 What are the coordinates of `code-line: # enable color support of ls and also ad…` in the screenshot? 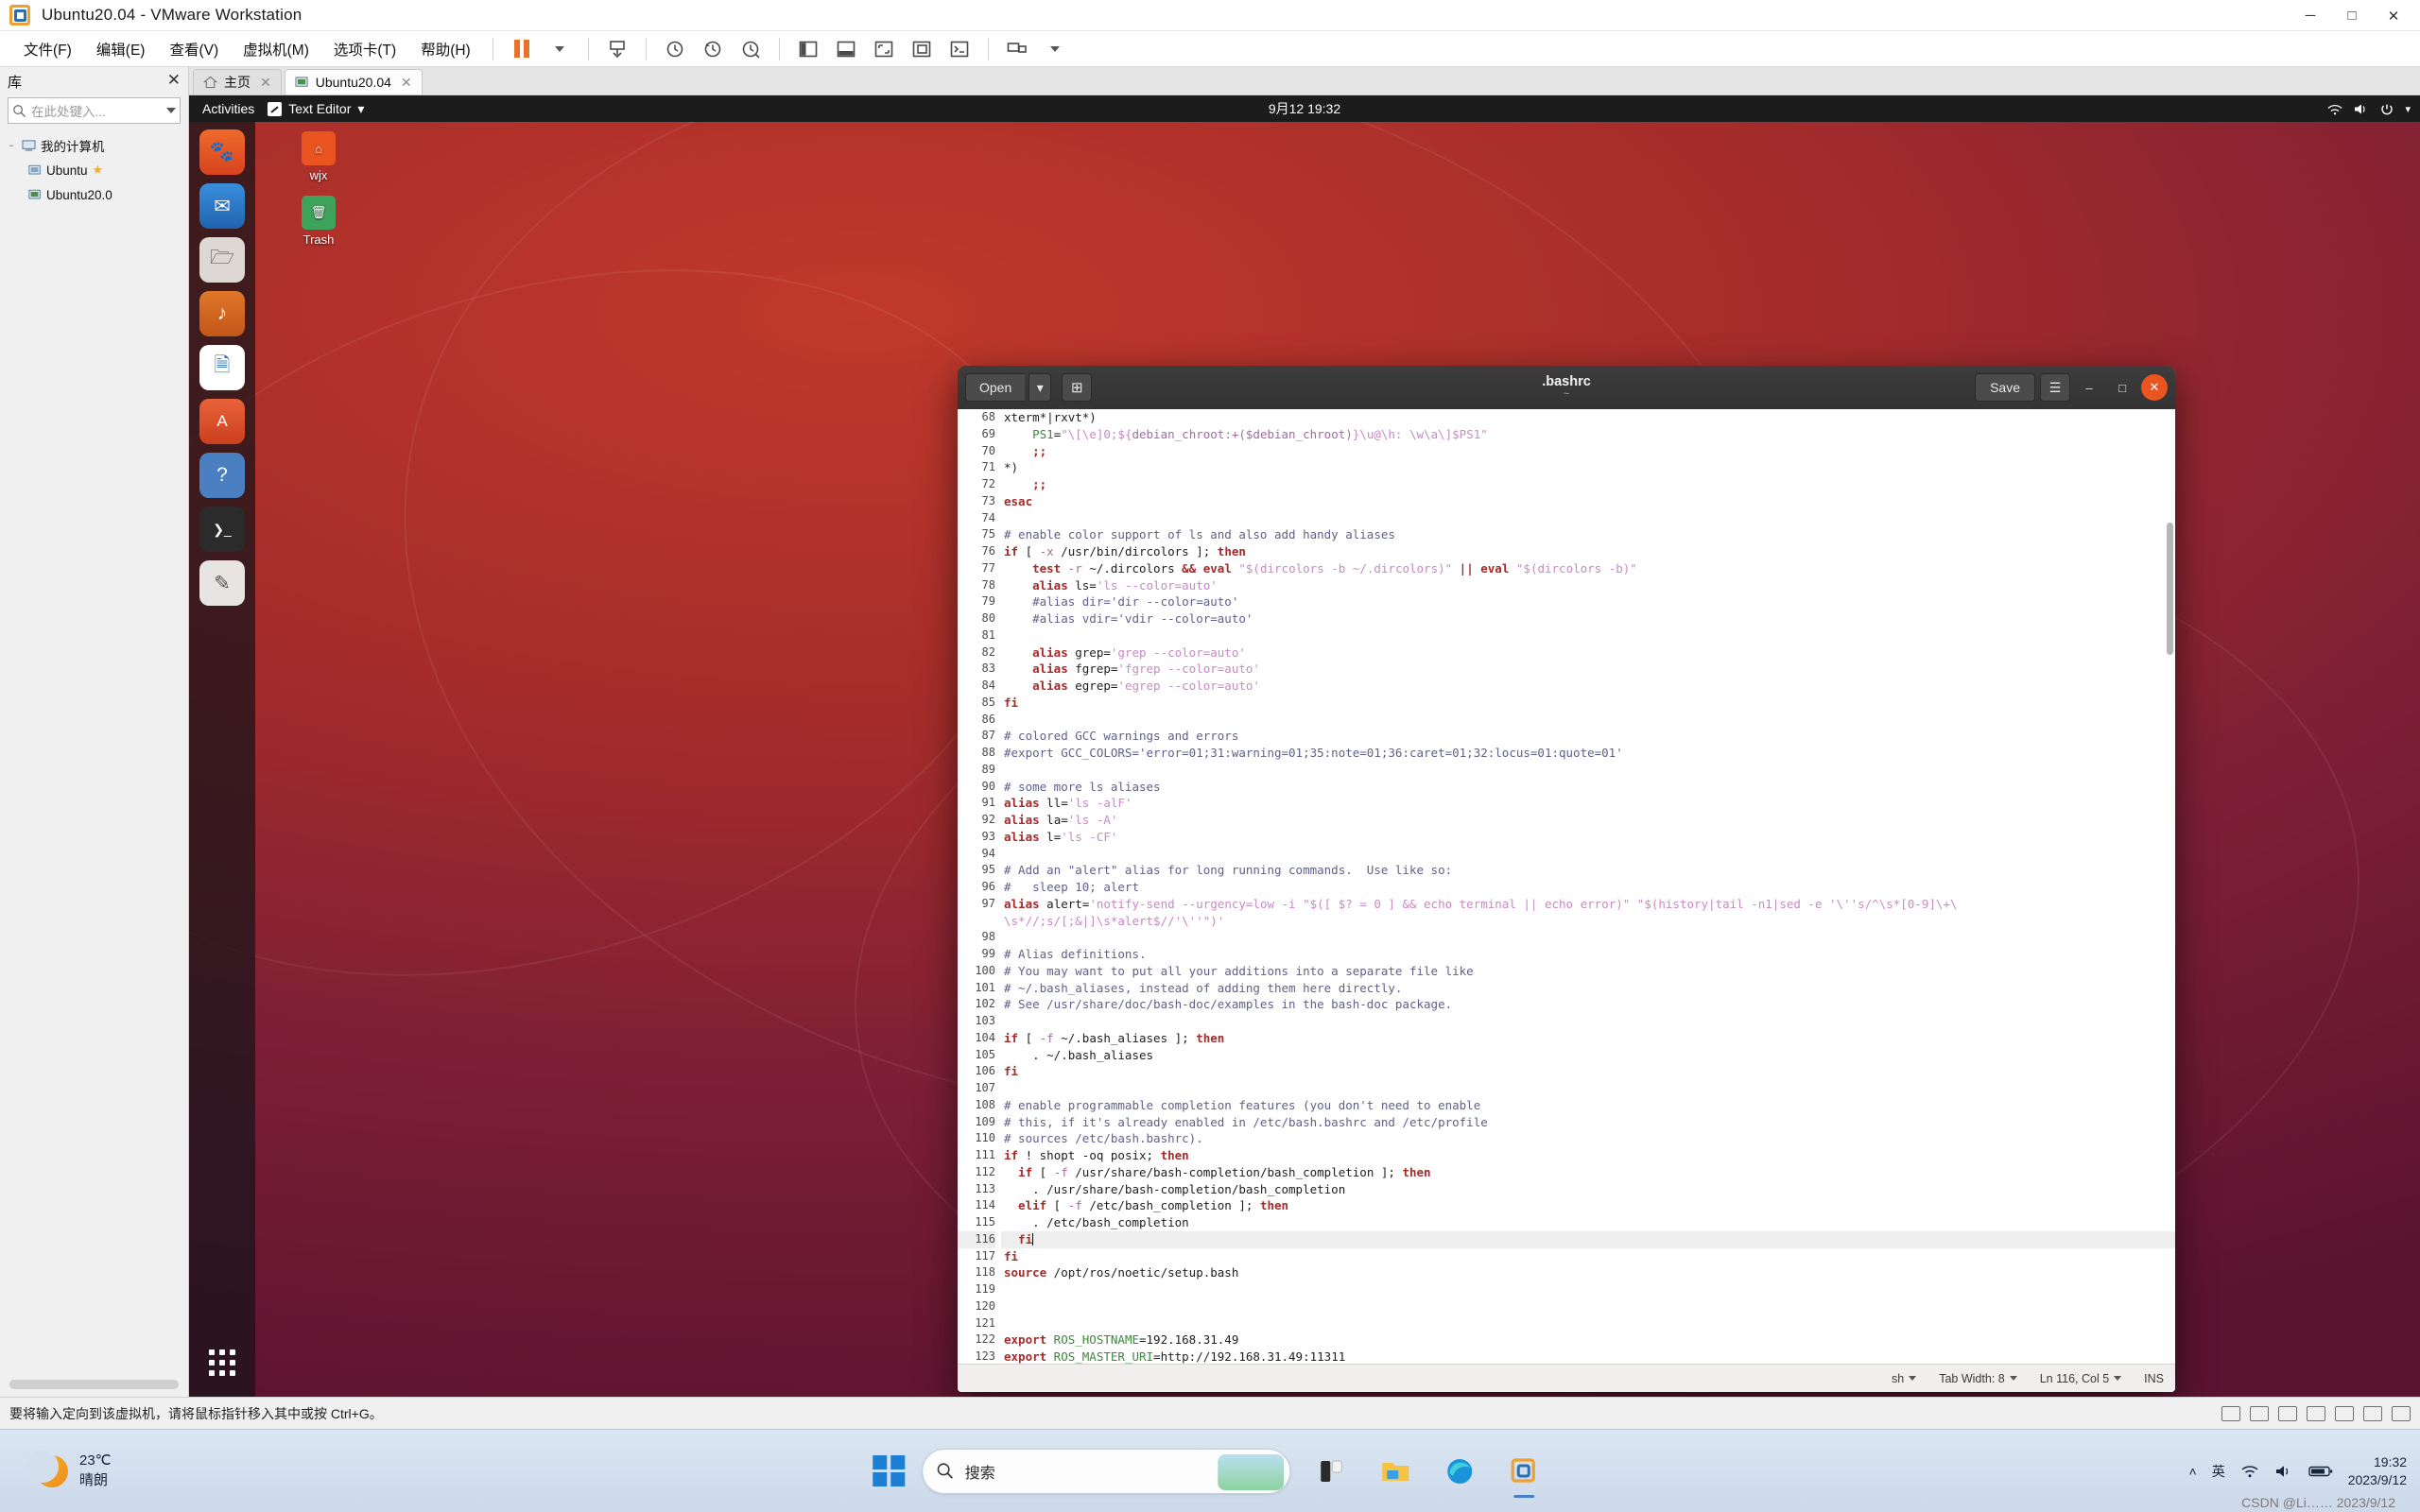 It's located at (1588, 534).